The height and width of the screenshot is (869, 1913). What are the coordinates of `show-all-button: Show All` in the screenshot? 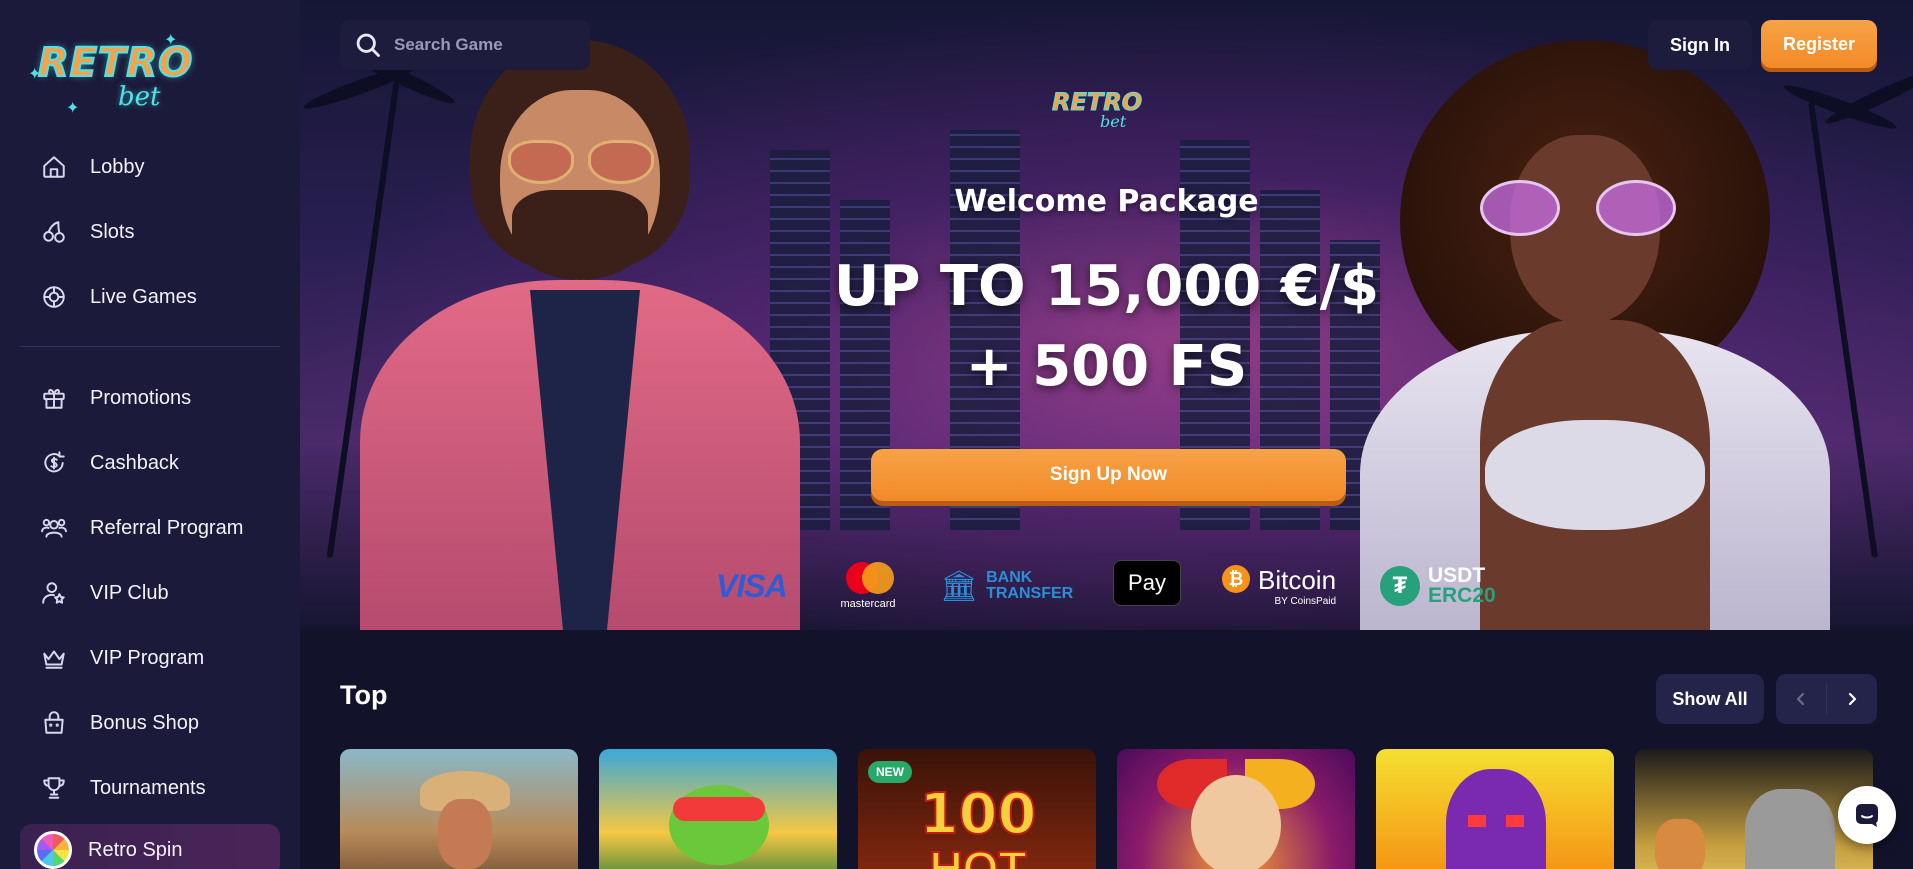 It's located at (1710, 699).